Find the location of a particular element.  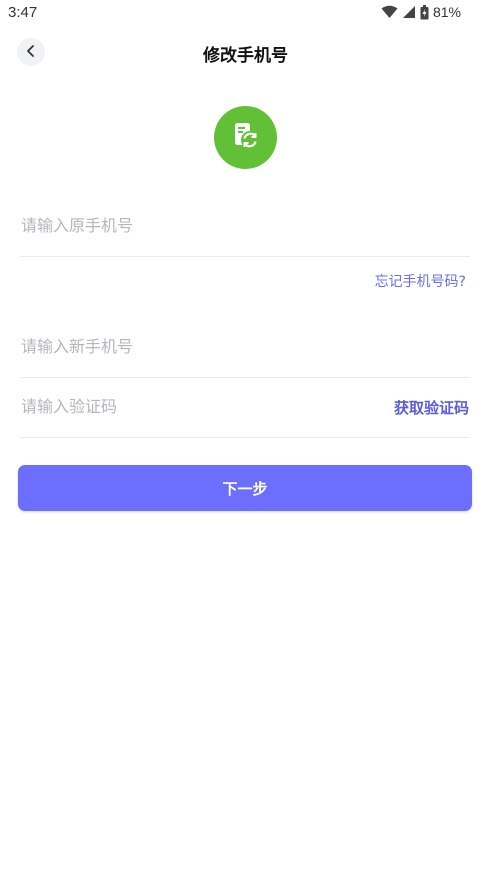

old-phone-field is located at coordinates (245, 226).